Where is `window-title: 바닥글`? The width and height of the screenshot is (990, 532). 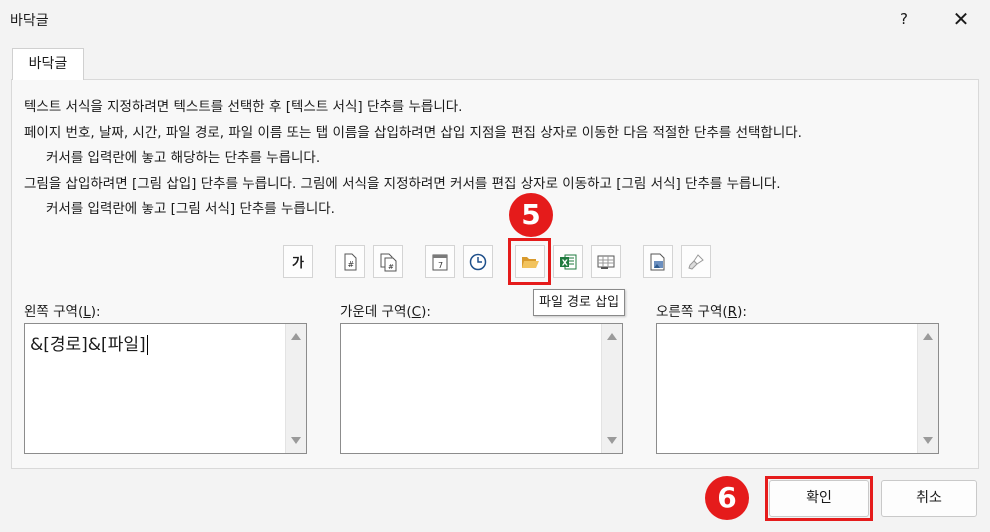
window-title: 바닥글 is located at coordinates (29, 21).